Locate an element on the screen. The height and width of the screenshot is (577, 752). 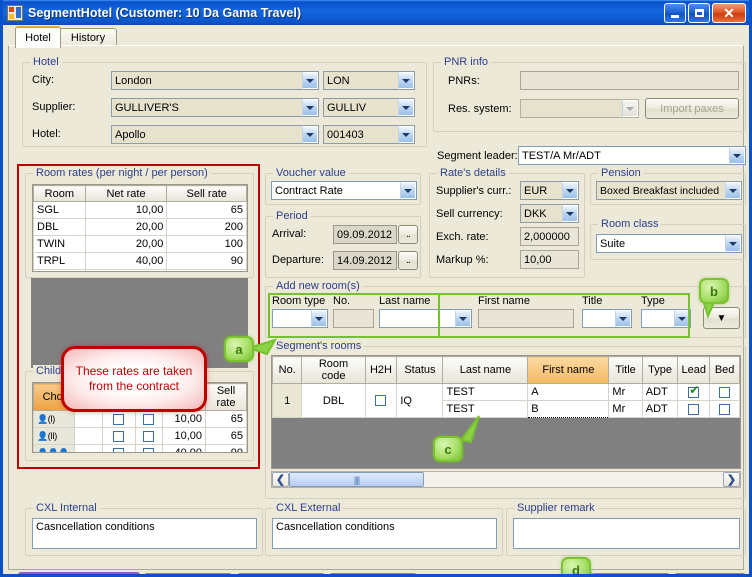
segment-rooms-col-1: Room code is located at coordinates (333, 370).